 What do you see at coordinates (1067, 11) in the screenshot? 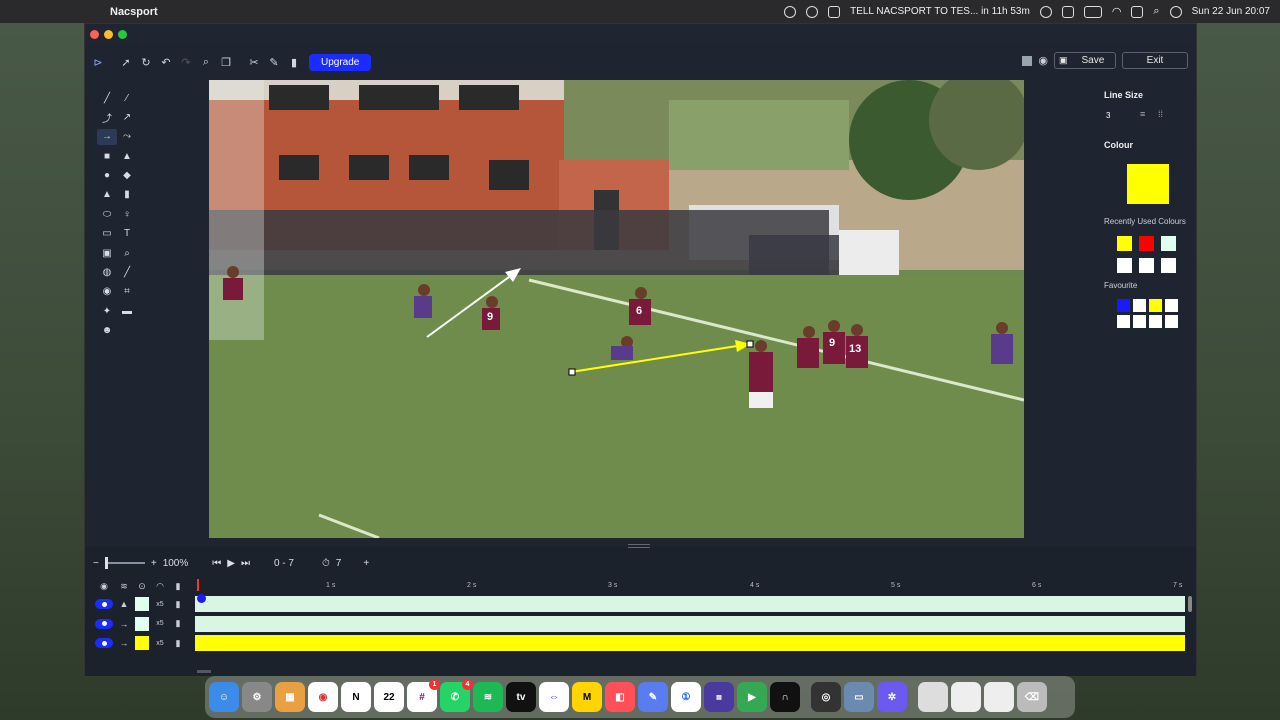
I see `screen-mirror-icon` at bounding box center [1067, 11].